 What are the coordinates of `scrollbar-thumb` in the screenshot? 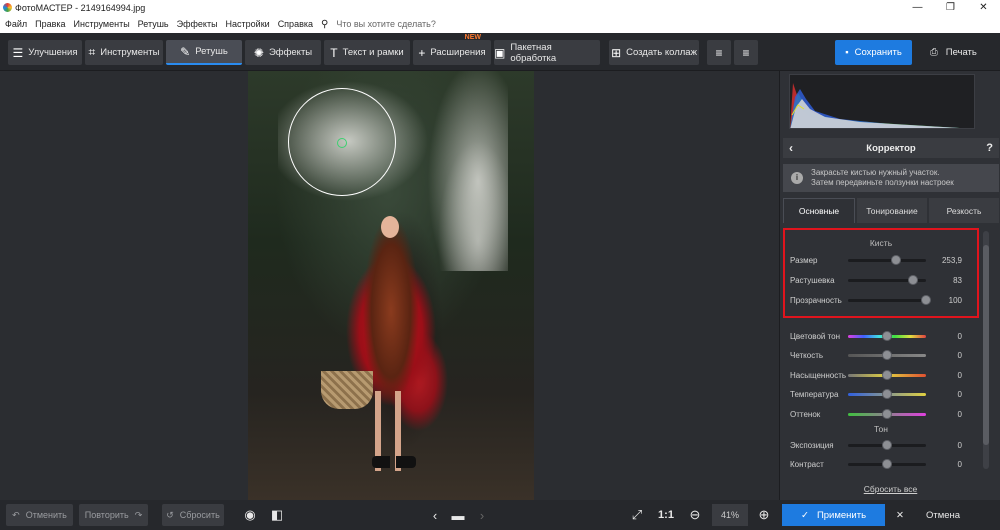 It's located at (986, 345).